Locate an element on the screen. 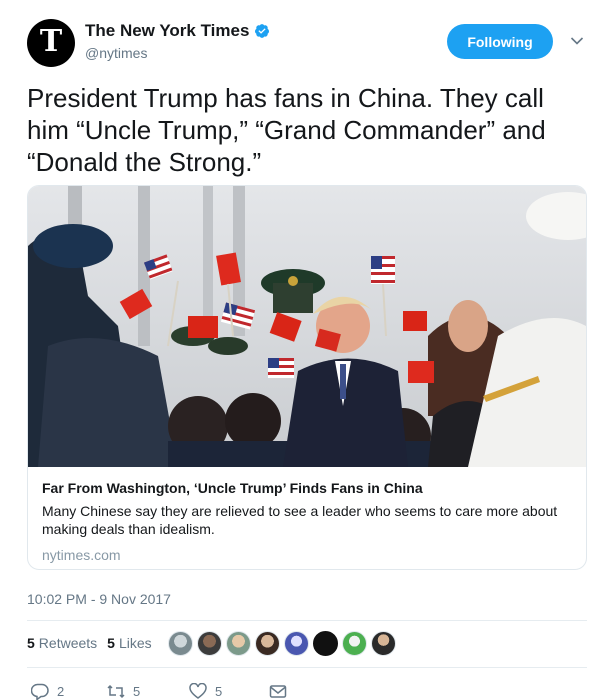 The width and height of the screenshot is (609, 700). direct-message-action is located at coordinates (282, 691).